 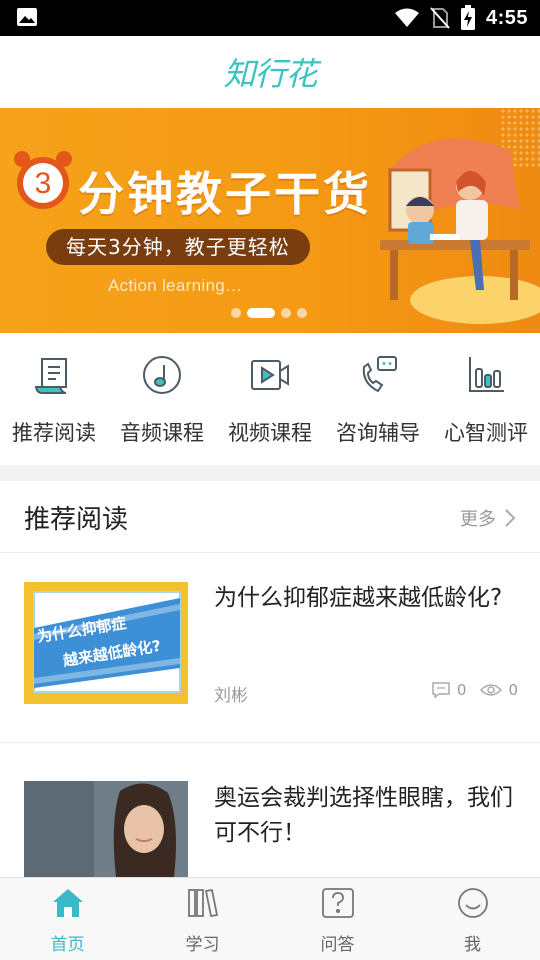 I want to click on bottom-tab-bar: 首页 学习 问答 我, so click(x=270, y=918).